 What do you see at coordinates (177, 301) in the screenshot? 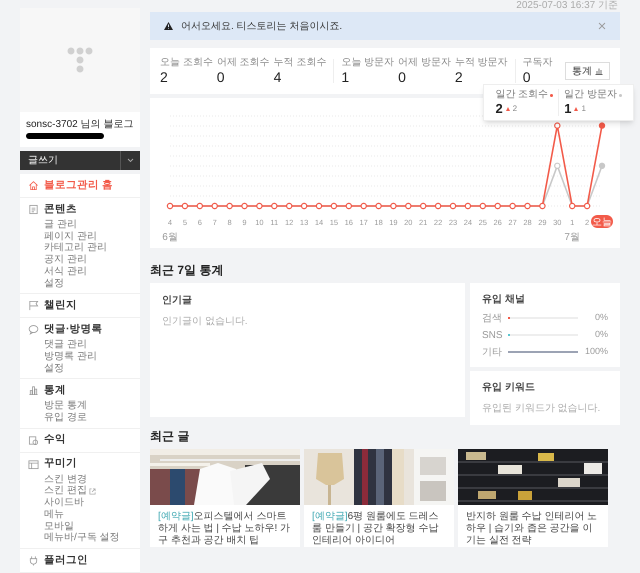
I see `card-title: 인기글` at bounding box center [177, 301].